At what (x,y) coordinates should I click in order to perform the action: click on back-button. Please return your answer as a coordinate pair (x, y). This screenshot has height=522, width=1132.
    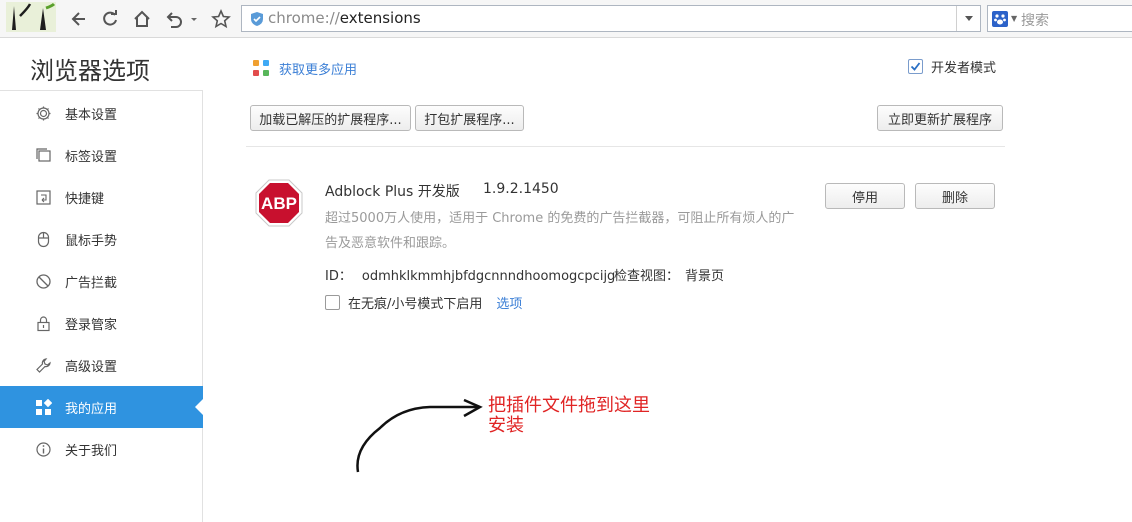
    Looking at the image, I should click on (79, 19).